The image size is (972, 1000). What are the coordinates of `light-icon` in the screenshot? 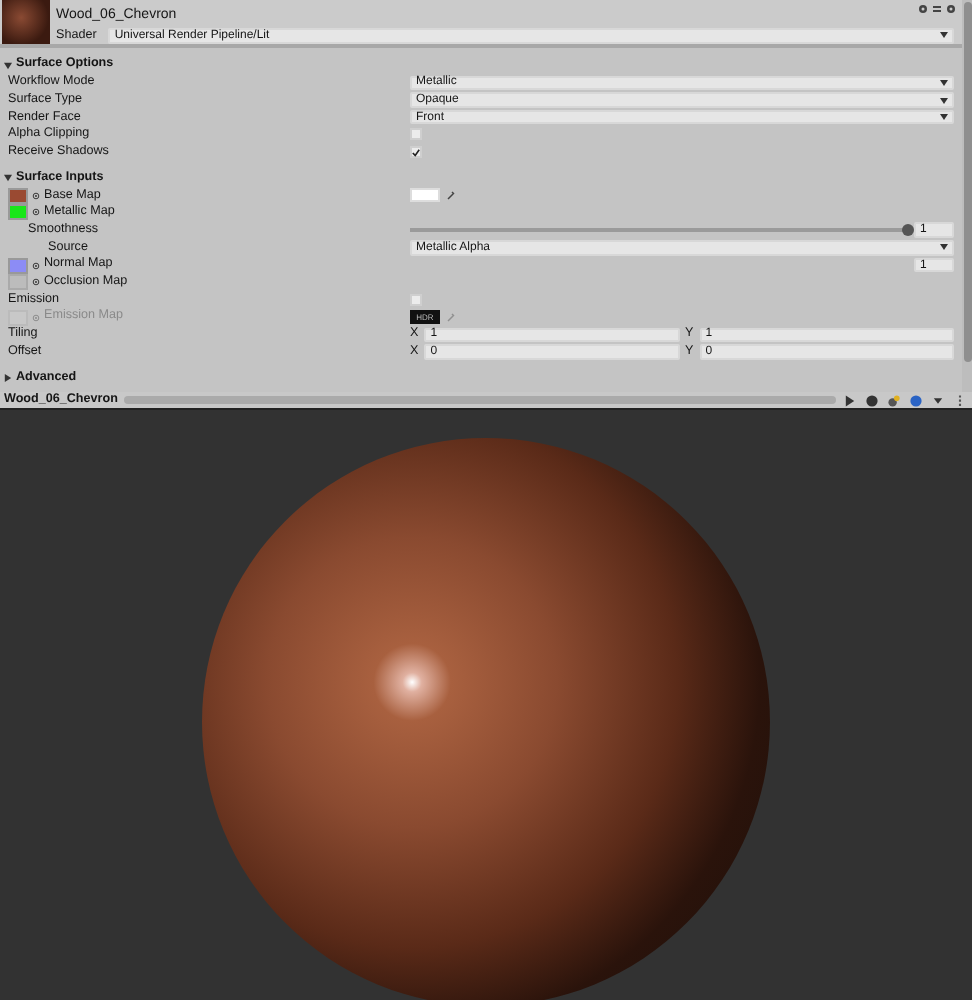 It's located at (894, 400).